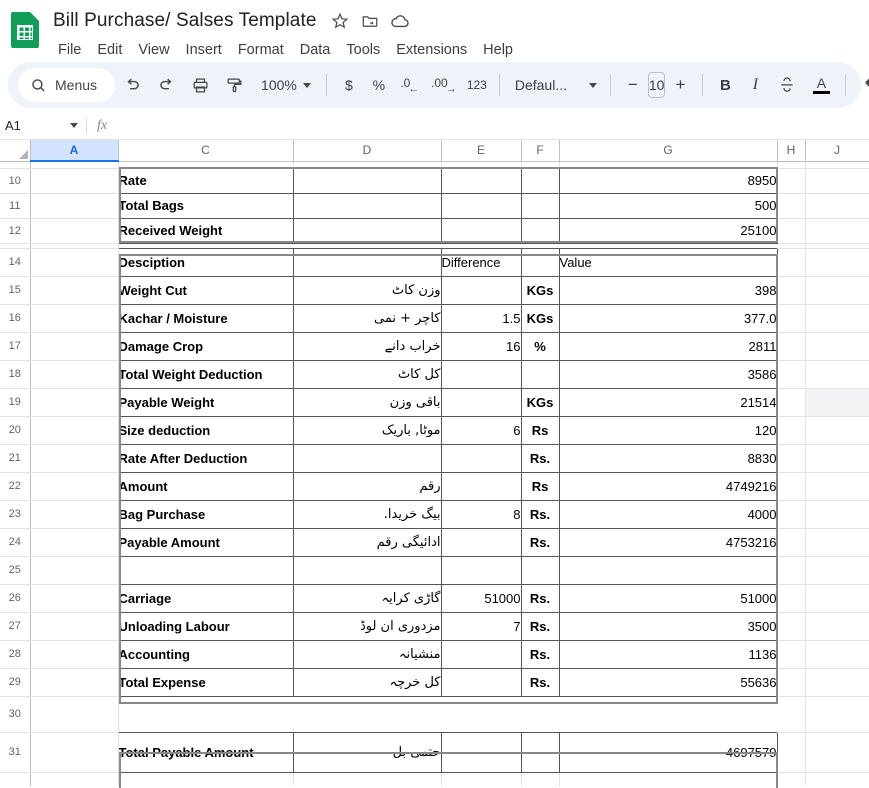 This screenshot has height=788, width=869. Describe the element at coordinates (205, 514) in the screenshot. I see `cell-c23: Bag Purchase` at that location.